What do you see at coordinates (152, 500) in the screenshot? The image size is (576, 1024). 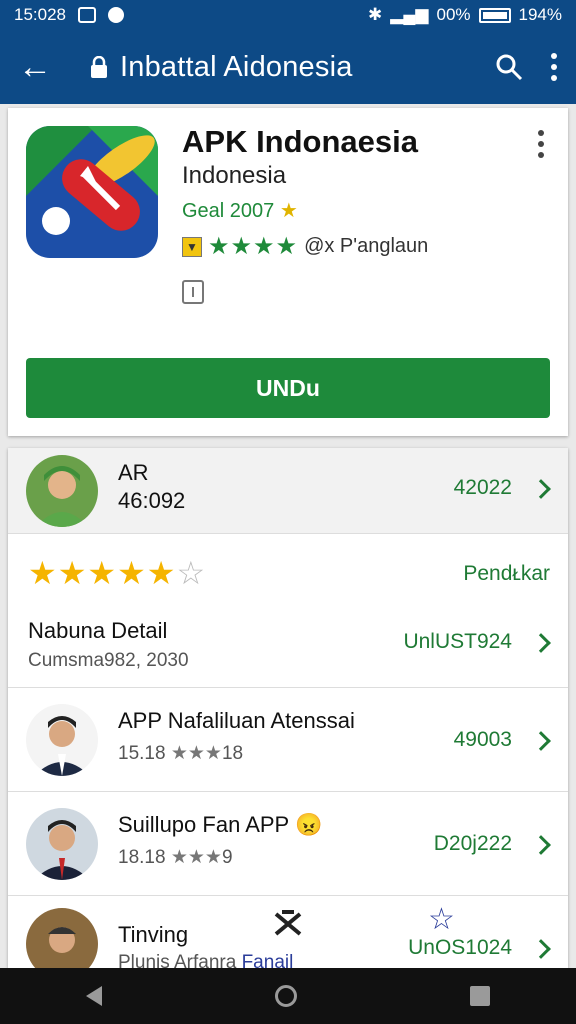 I see `header-subtitle: 46:092` at bounding box center [152, 500].